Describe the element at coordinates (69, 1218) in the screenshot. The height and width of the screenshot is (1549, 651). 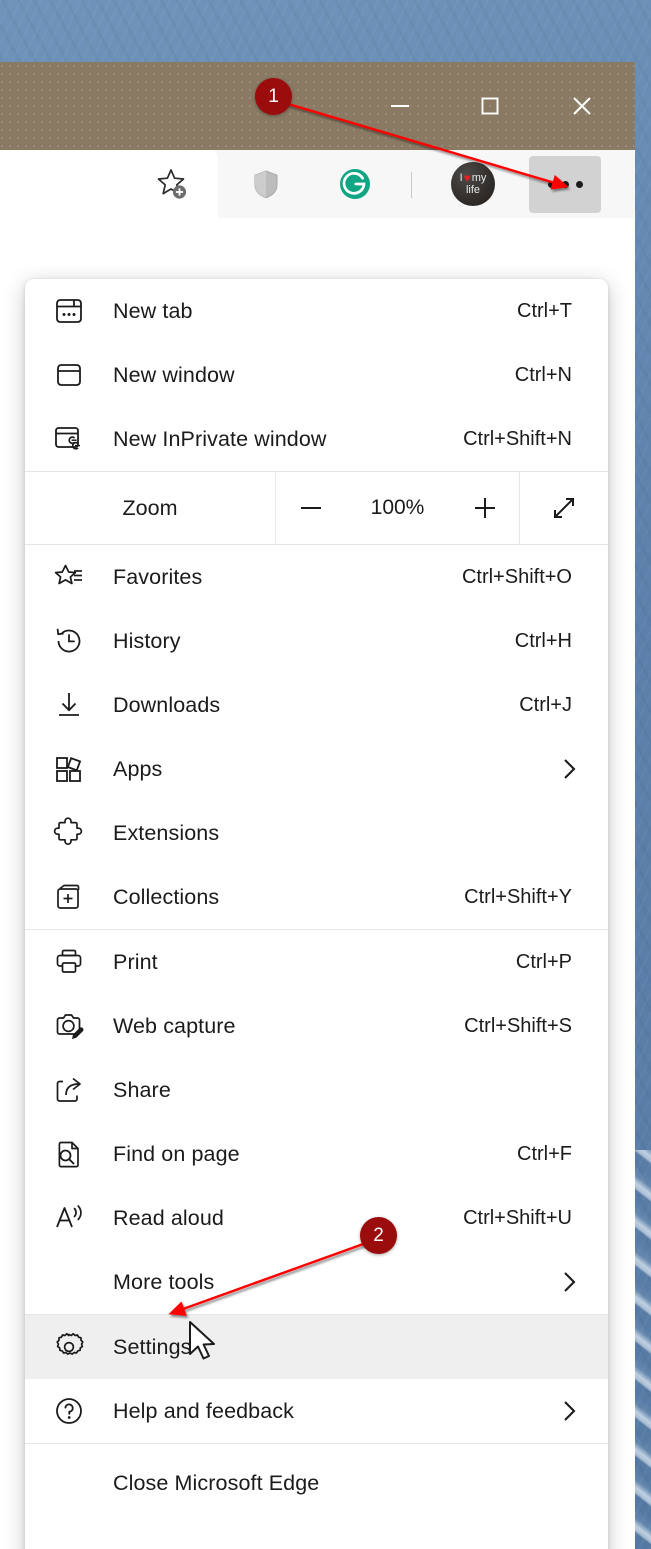
I see `read-aloud-icon` at that location.